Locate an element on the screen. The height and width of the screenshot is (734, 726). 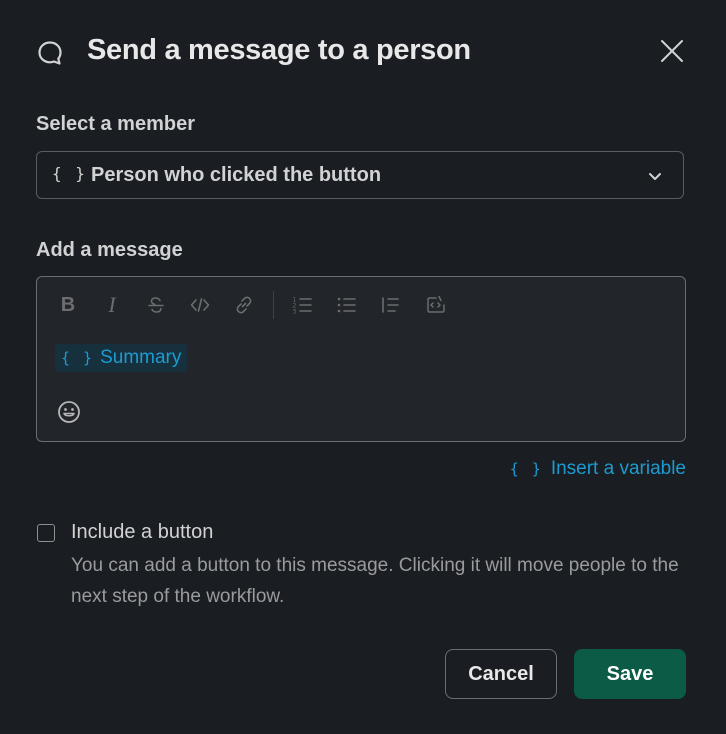
save-button: Save is located at coordinates (630, 674).